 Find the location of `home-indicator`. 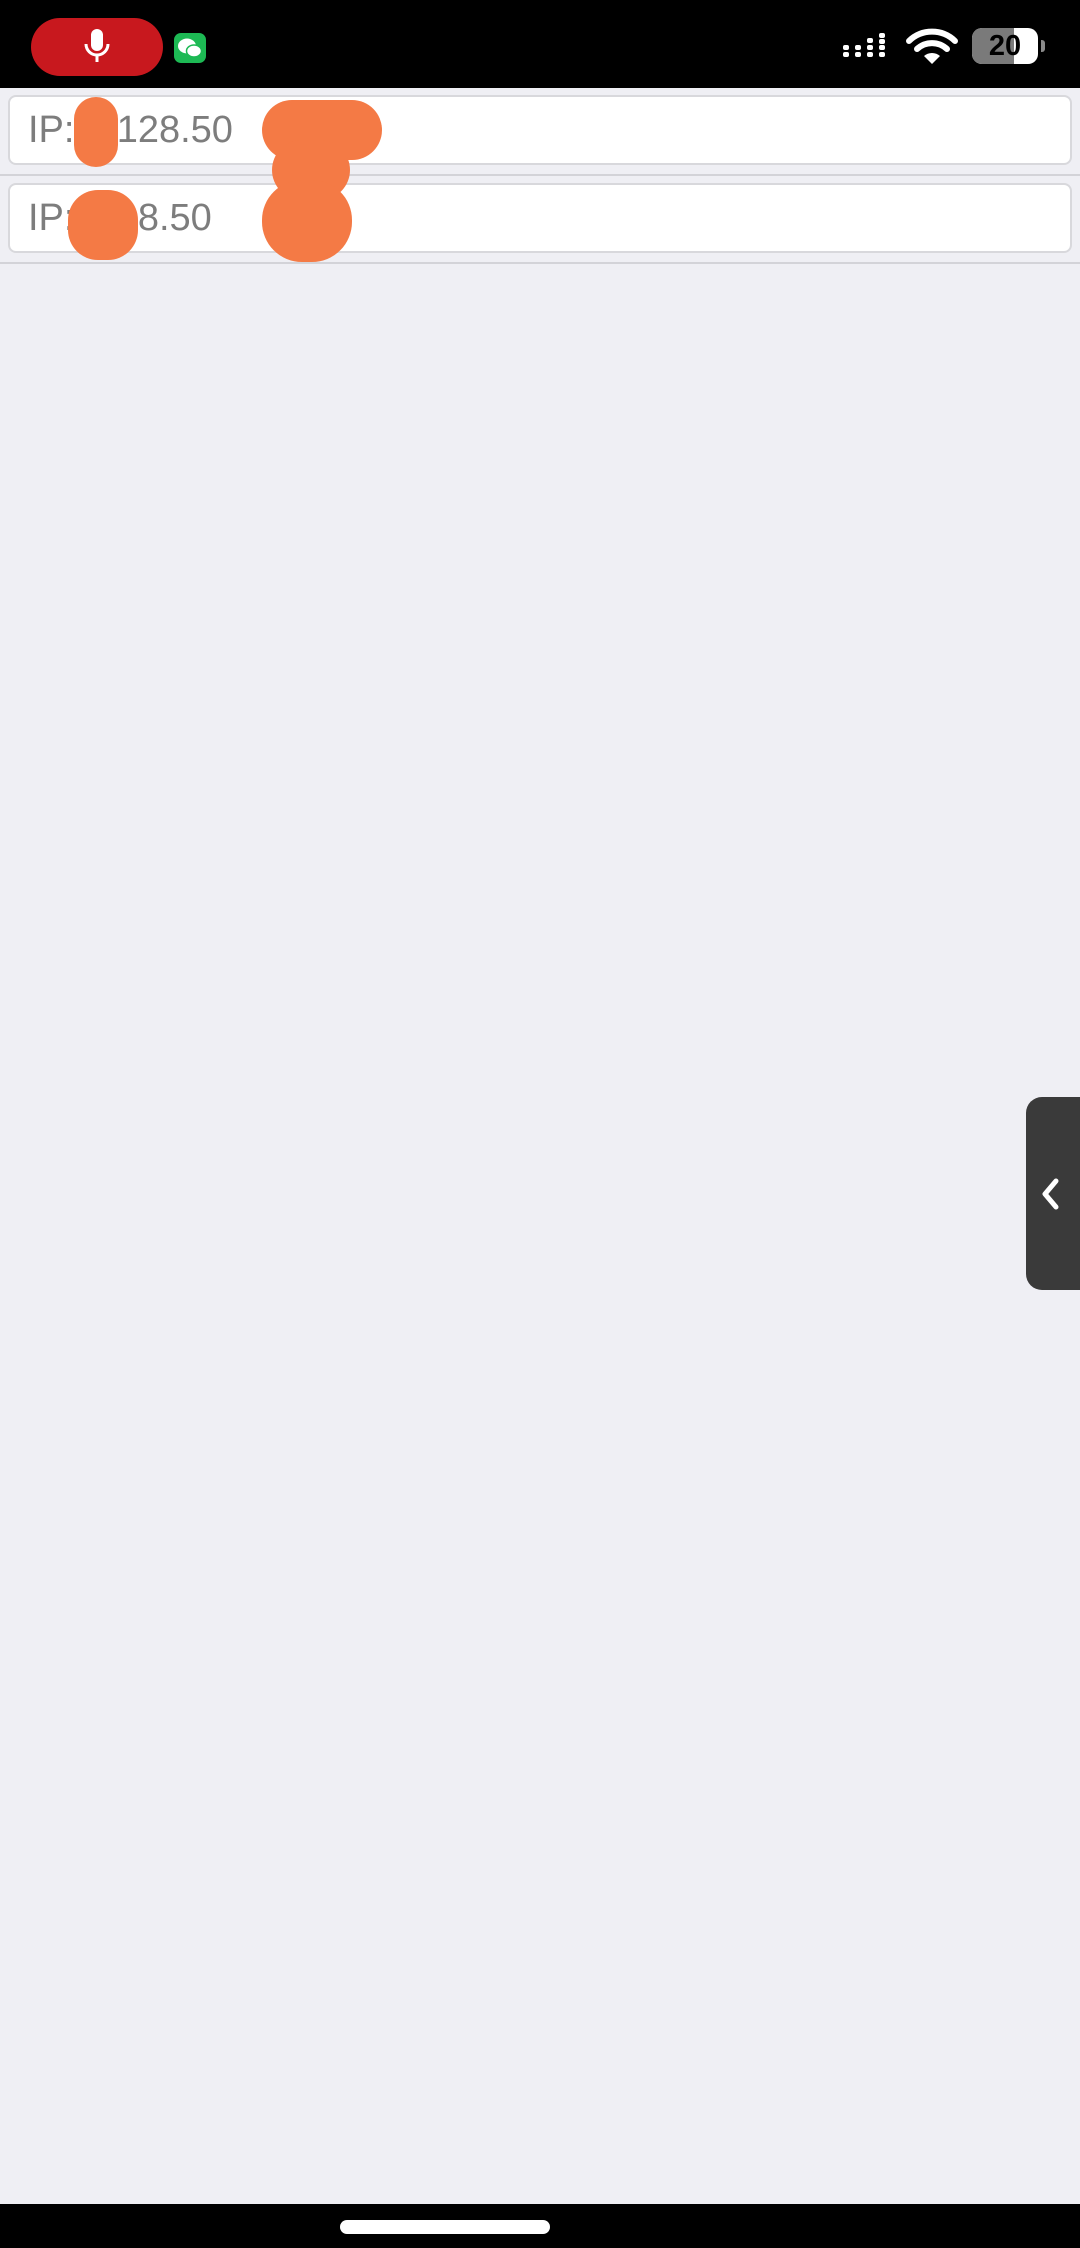

home-indicator is located at coordinates (445, 2227).